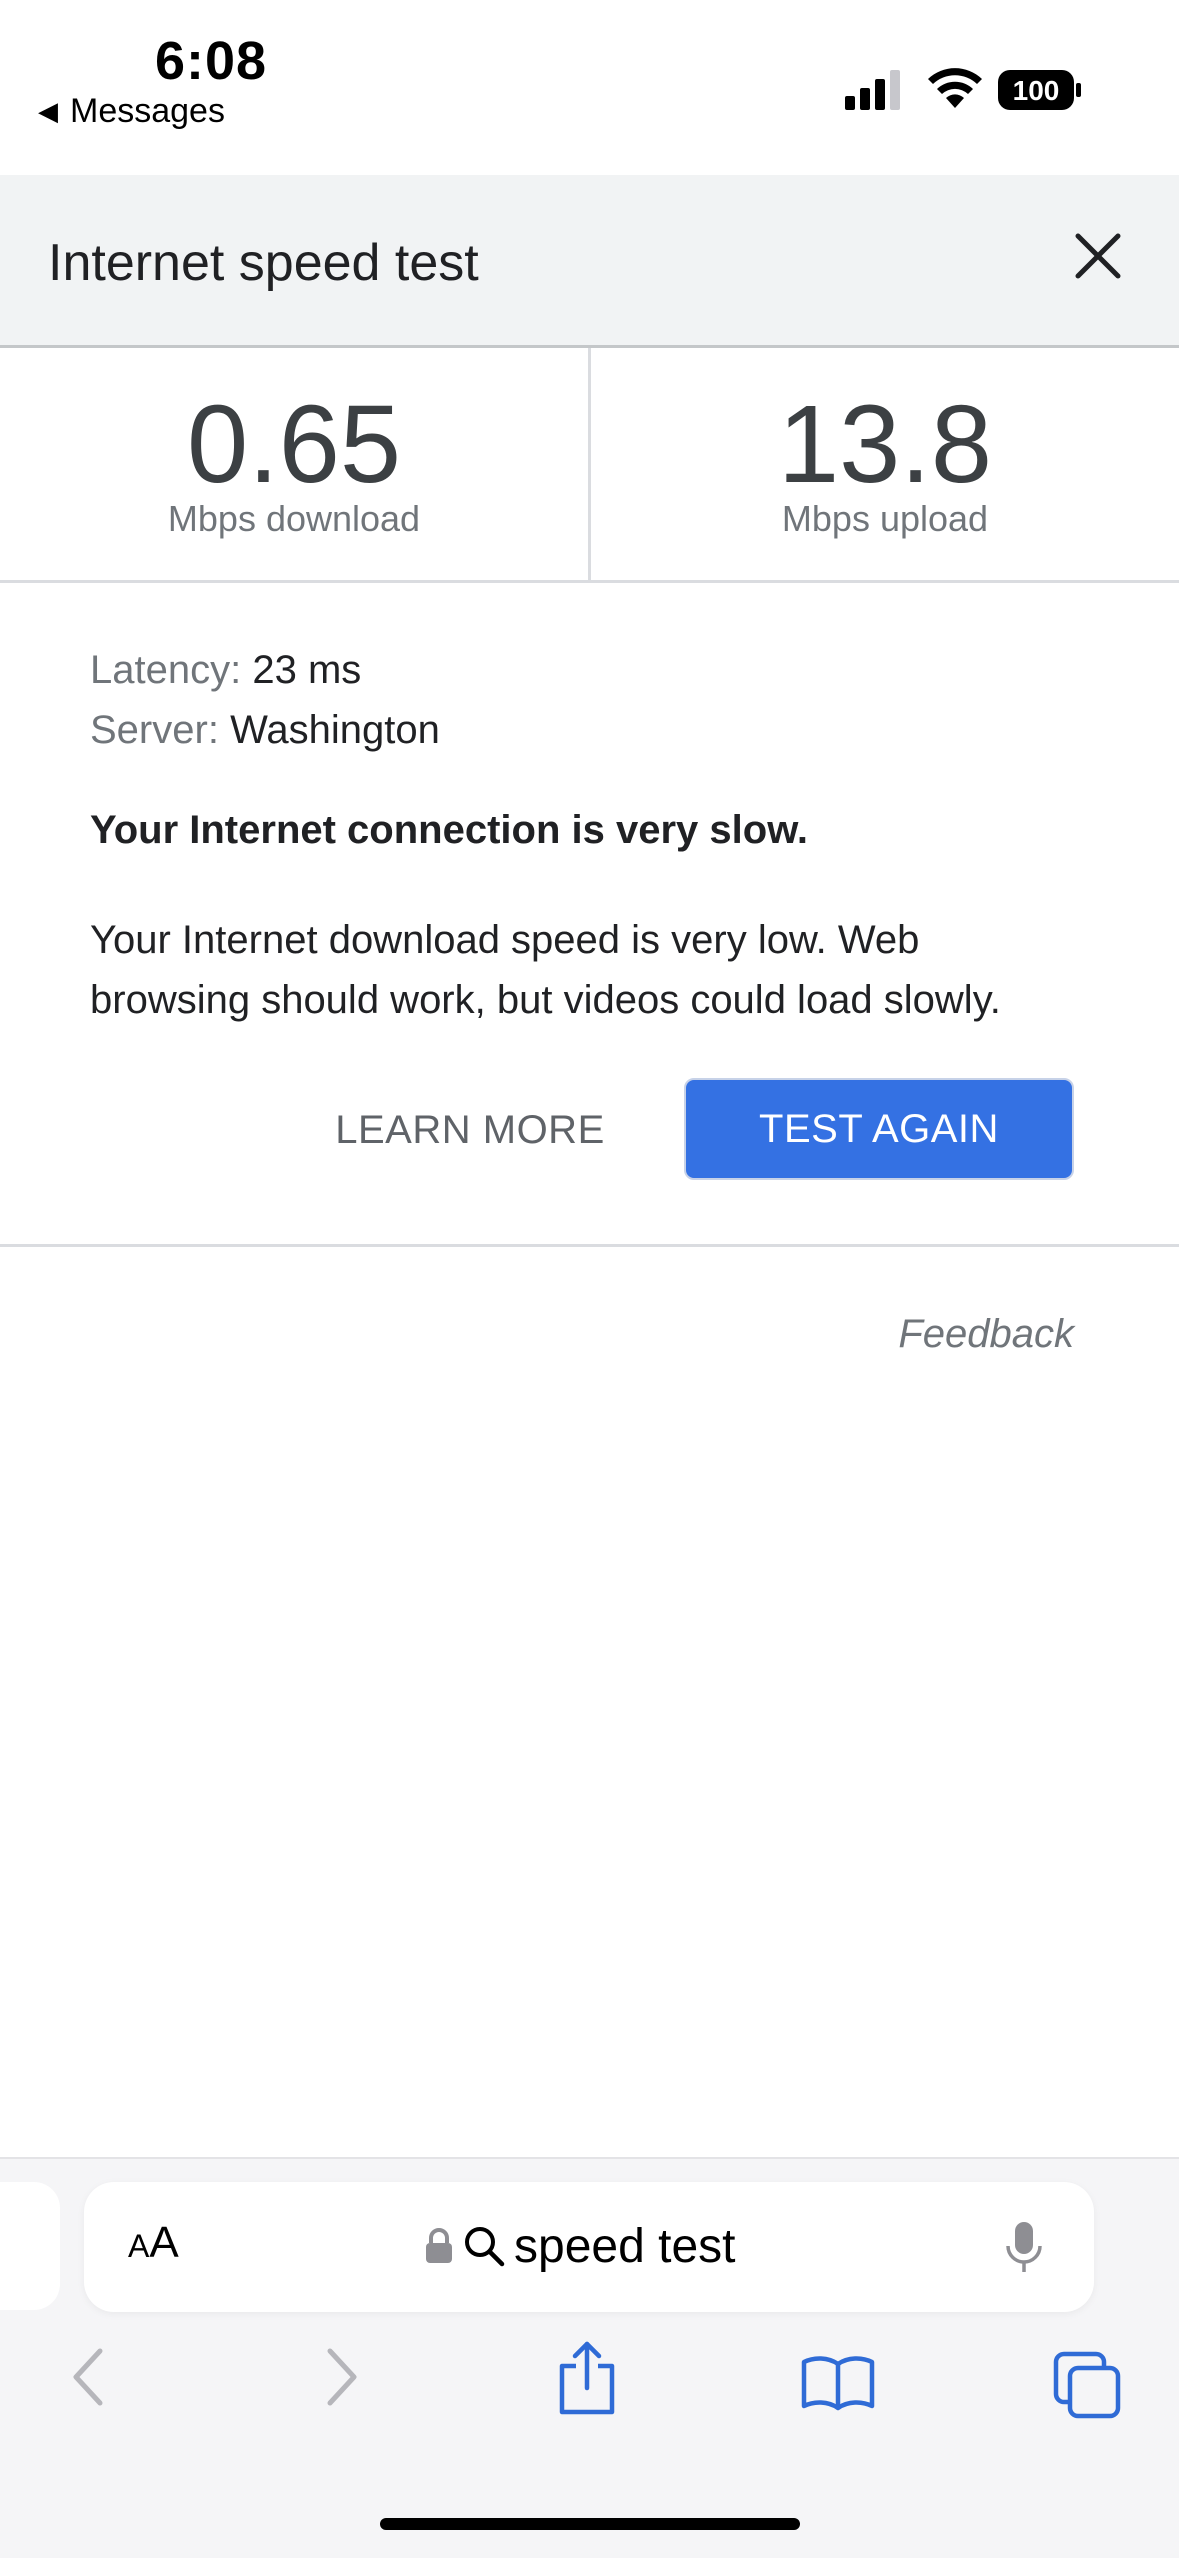 The height and width of the screenshot is (2558, 1179). What do you see at coordinates (986, 1334) in the screenshot?
I see `feedback-link: Feedback` at bounding box center [986, 1334].